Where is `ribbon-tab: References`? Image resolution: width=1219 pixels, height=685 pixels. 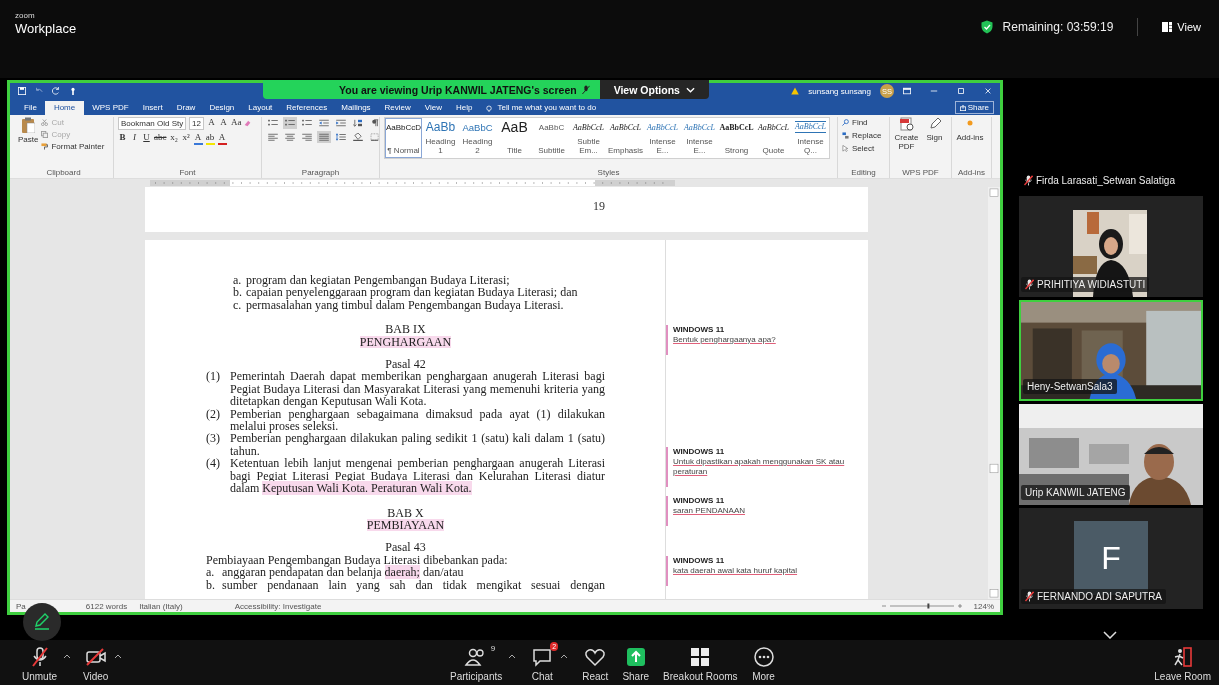 ribbon-tab: References is located at coordinates (307, 108).